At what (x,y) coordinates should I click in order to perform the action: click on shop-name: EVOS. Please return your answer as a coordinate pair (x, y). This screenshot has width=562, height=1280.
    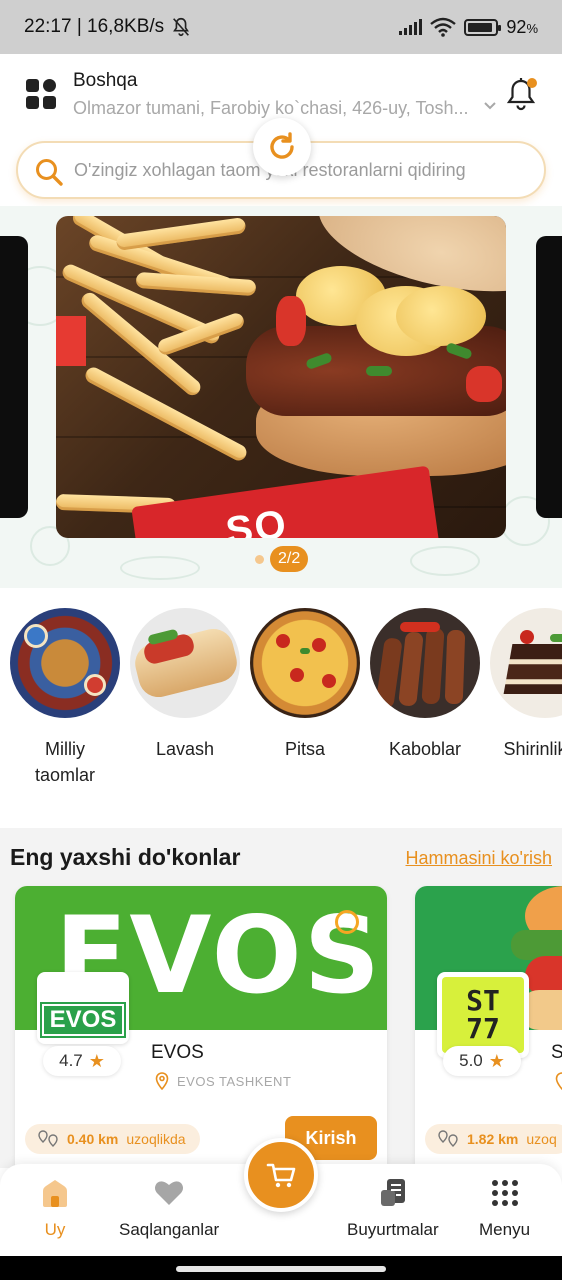
    Looking at the image, I should click on (177, 1052).